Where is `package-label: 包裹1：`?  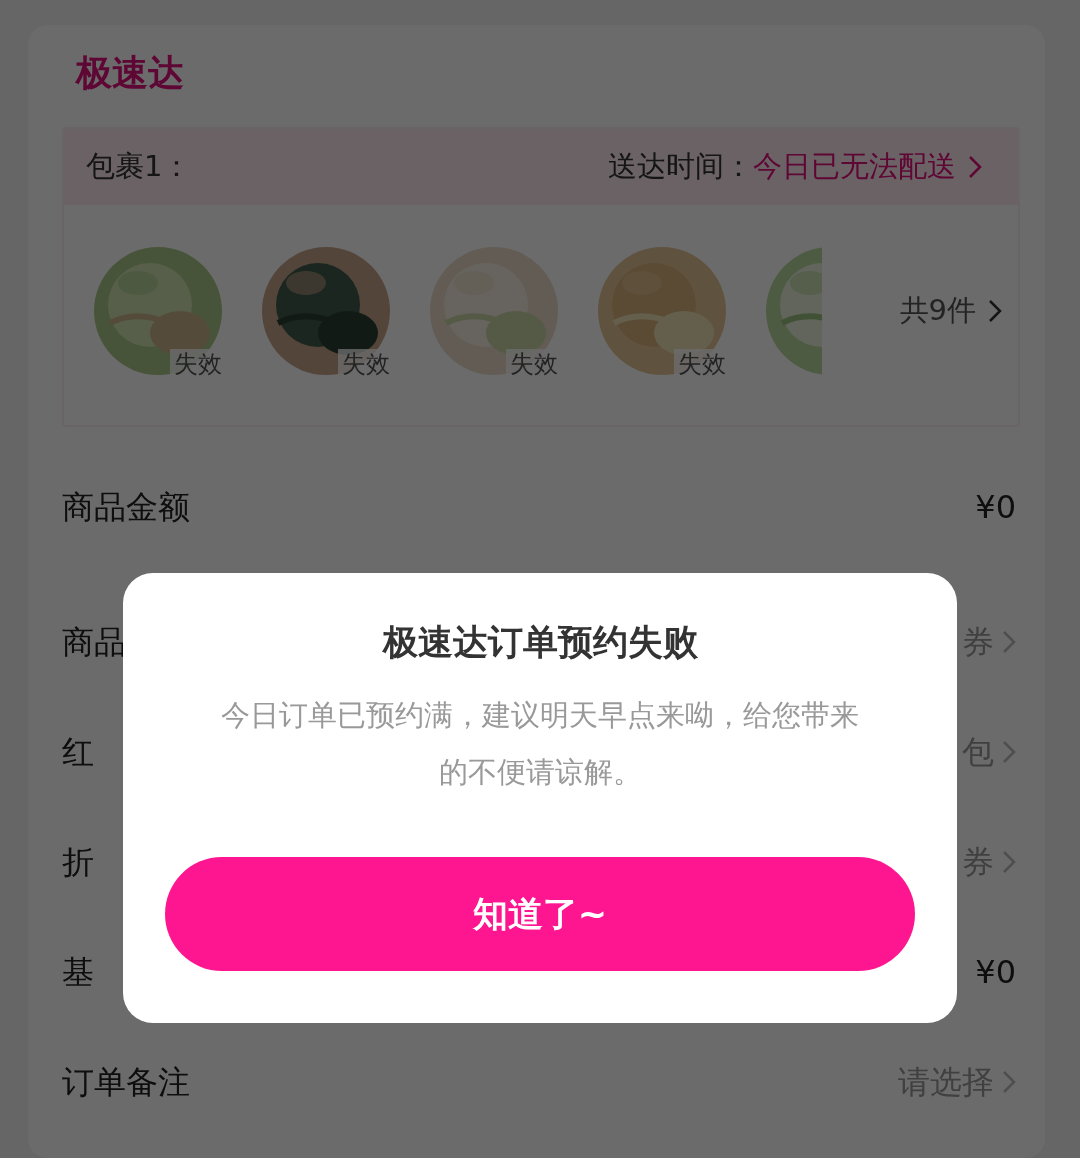
package-label: 包裹1： is located at coordinates (139, 167).